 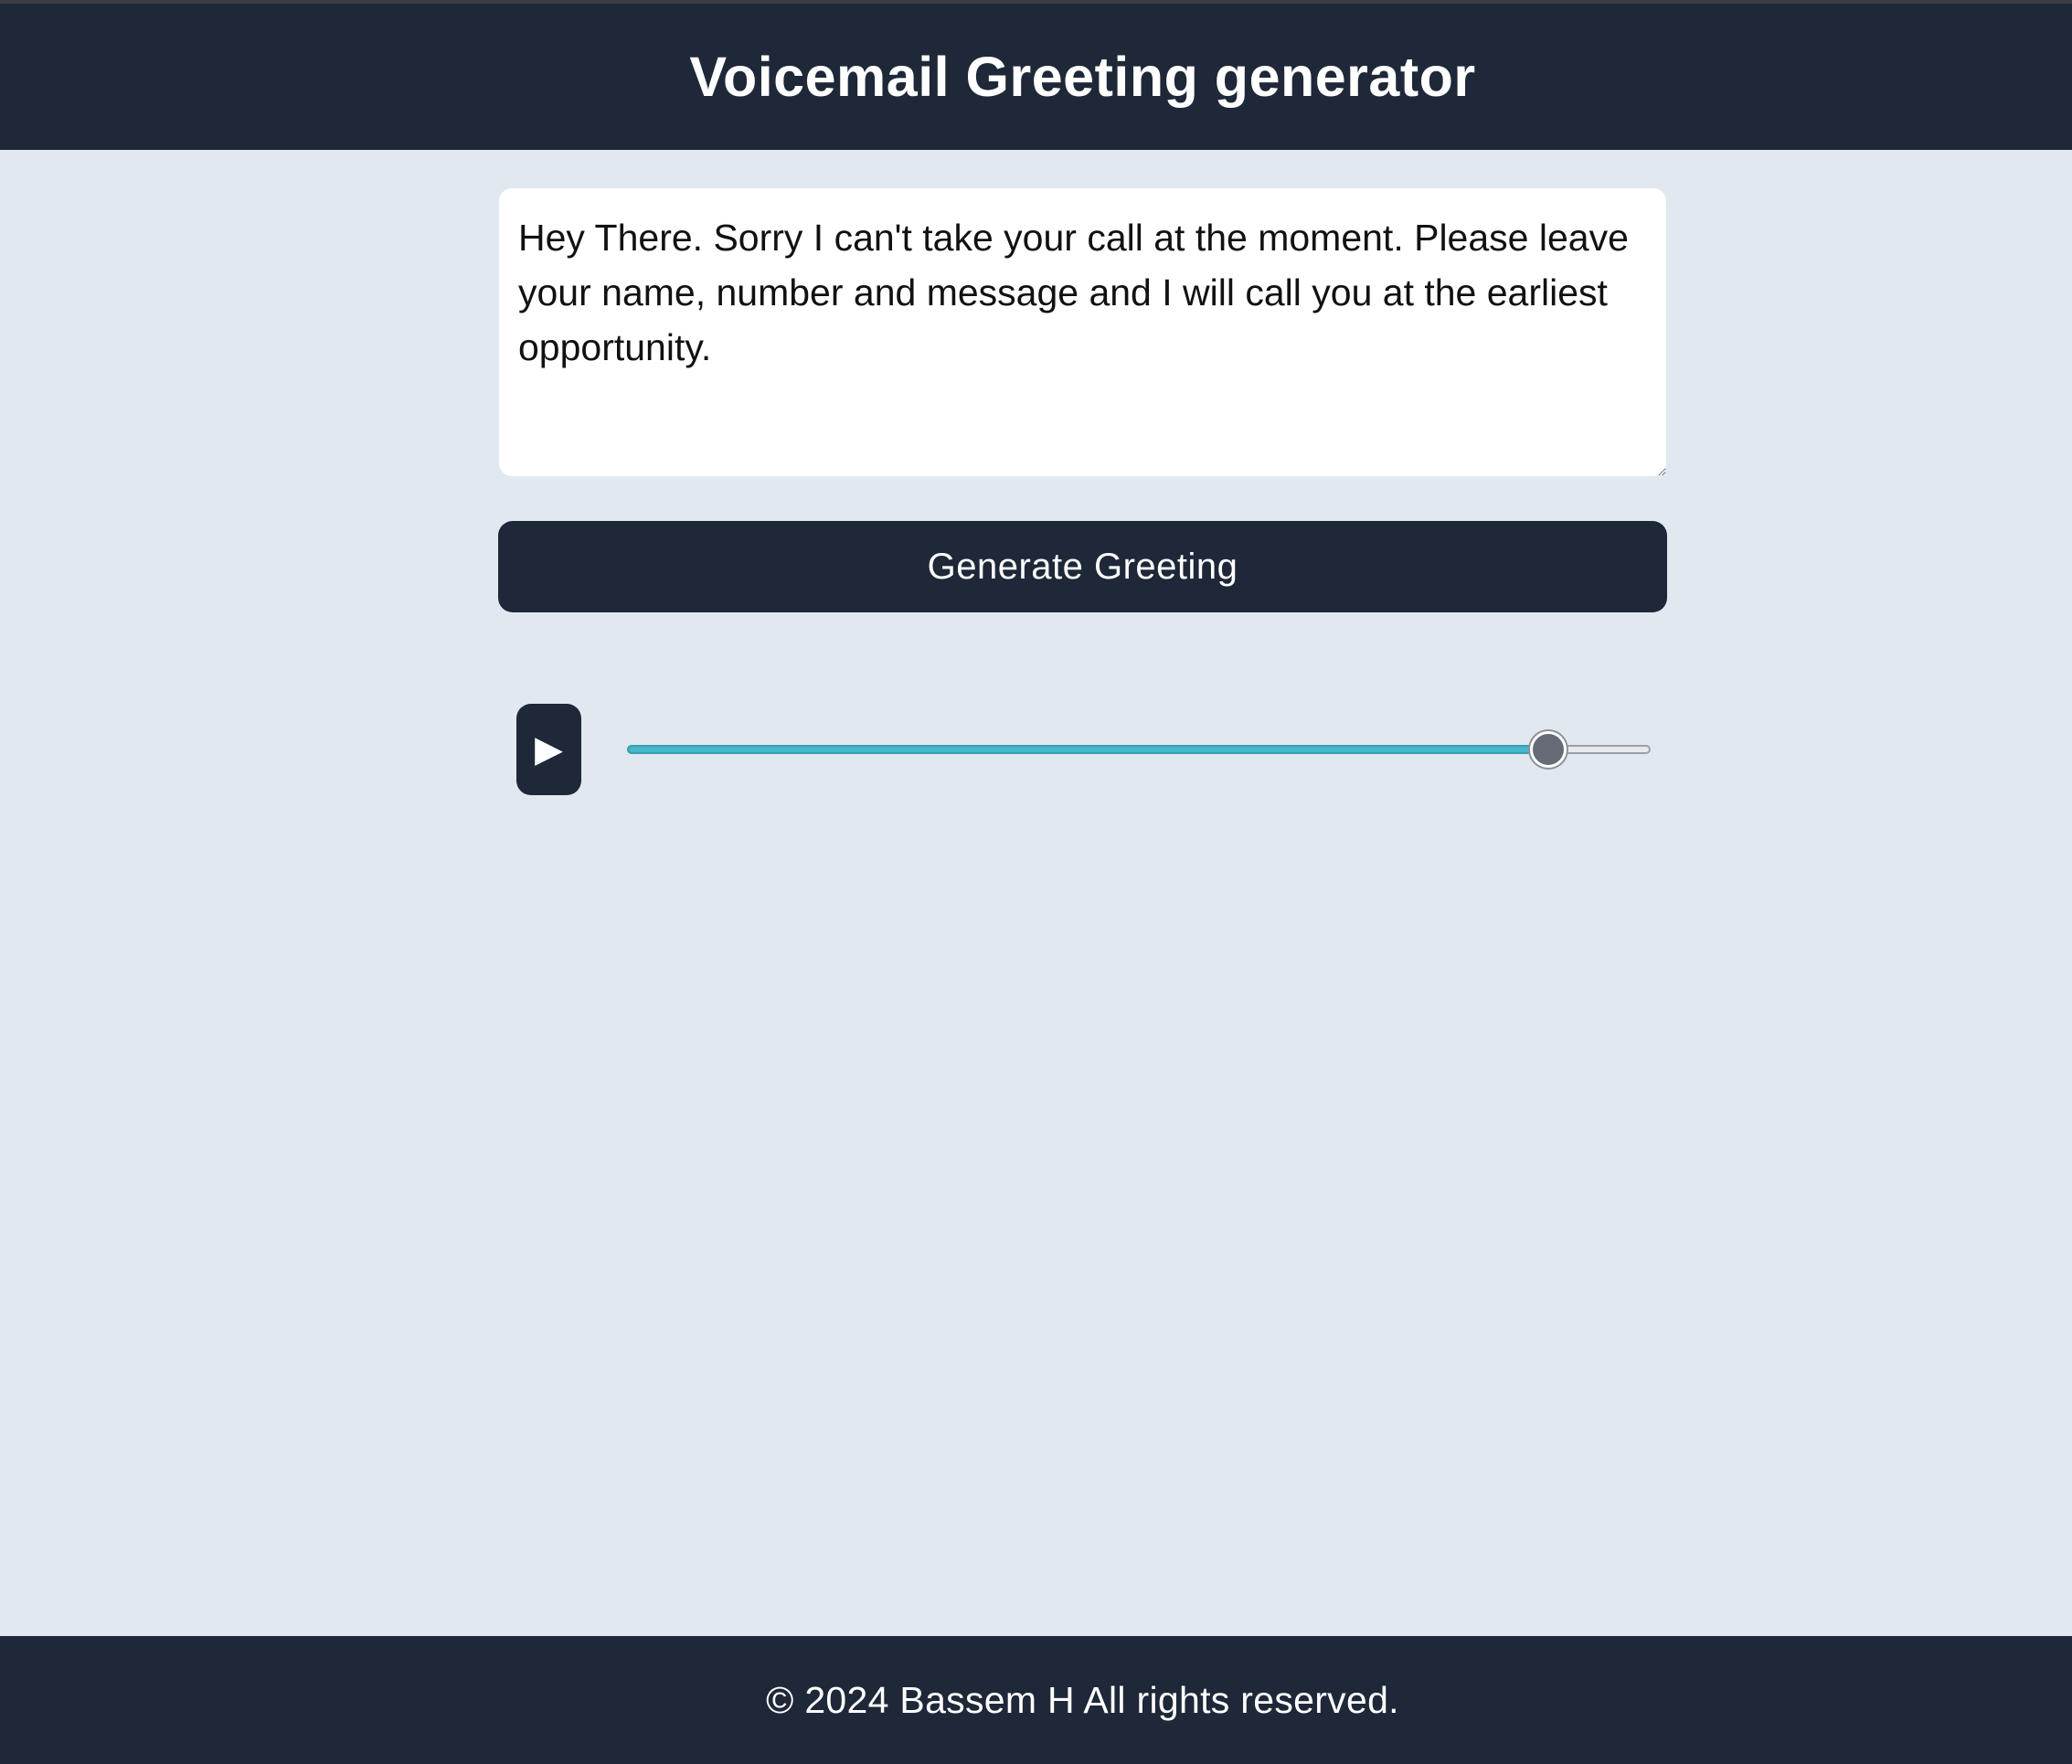 I want to click on page-title: Voicemail Greeting generator, so click(x=1082, y=77).